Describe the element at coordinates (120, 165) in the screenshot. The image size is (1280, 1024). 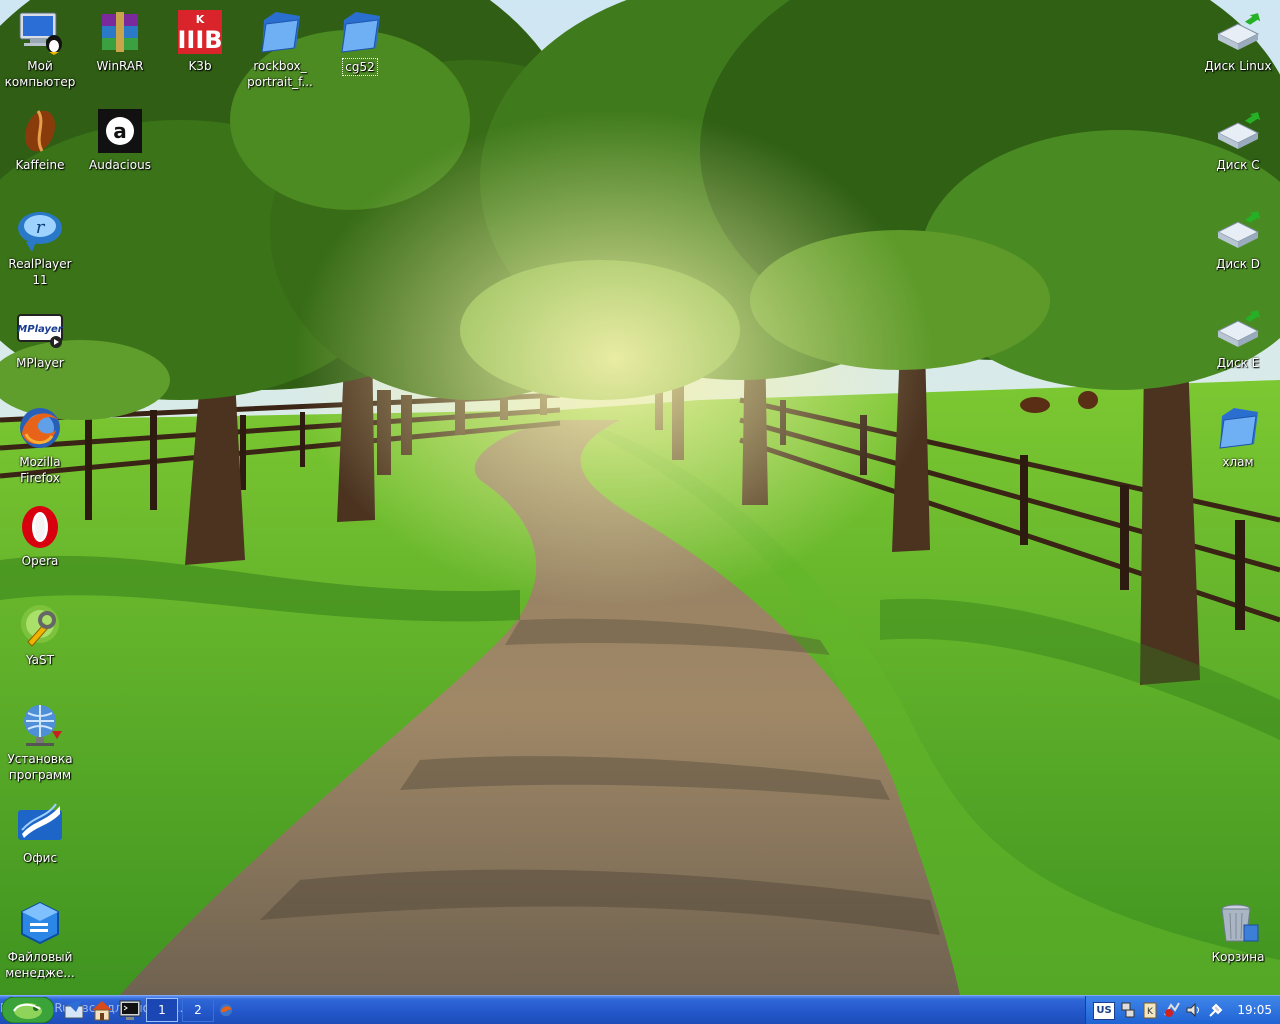
I see `desktop-icon-label: Audacious` at that location.